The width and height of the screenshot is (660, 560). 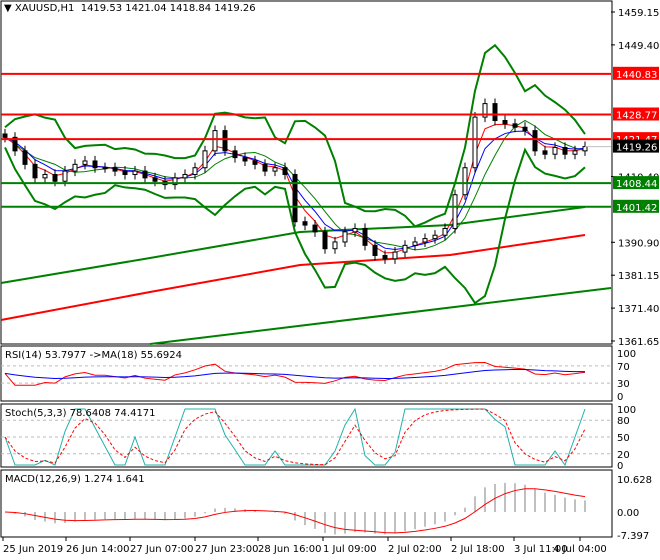 What do you see at coordinates (620, 466) in the screenshot?
I see `stoch-tick-label: 0` at bounding box center [620, 466].